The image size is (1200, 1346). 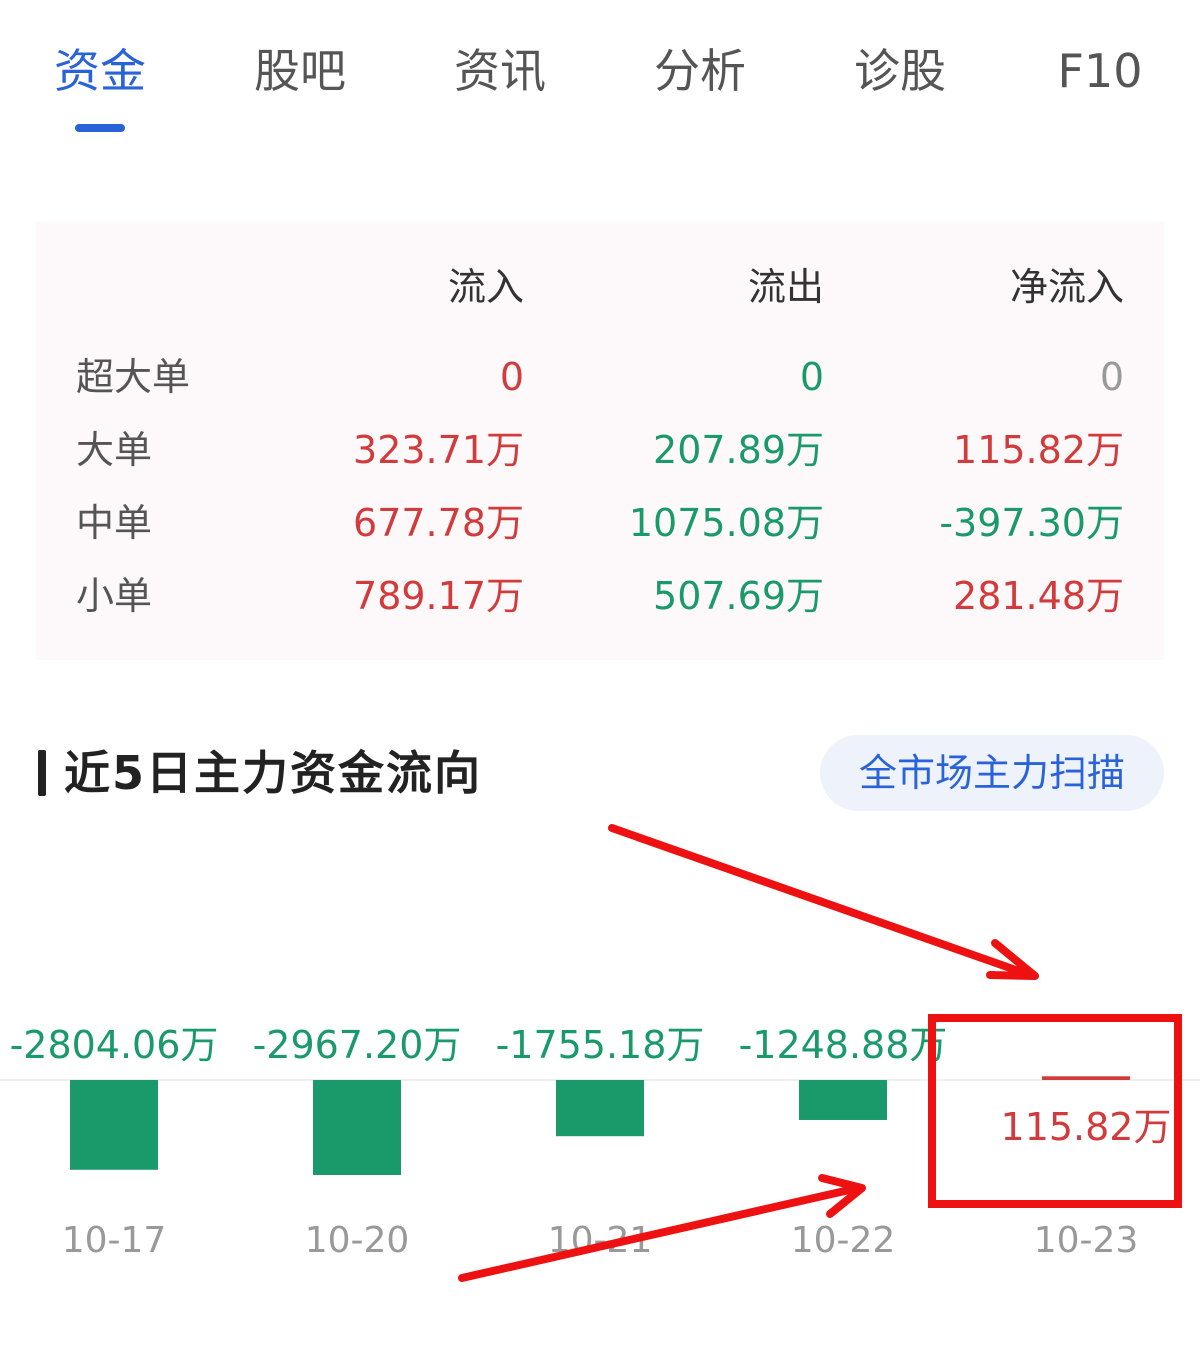 I want to click on large-net: 115.82万, so click(x=1038, y=450).